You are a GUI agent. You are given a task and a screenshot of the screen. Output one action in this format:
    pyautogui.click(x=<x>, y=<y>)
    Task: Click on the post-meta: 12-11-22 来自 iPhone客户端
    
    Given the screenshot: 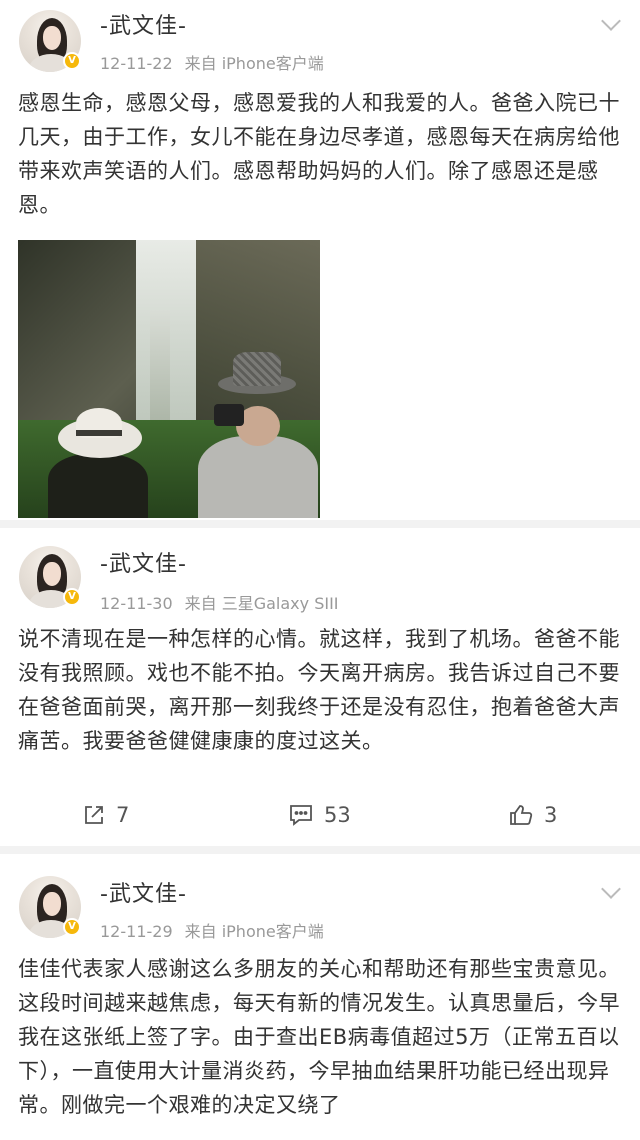 What is the action you would take?
    pyautogui.click(x=218, y=62)
    